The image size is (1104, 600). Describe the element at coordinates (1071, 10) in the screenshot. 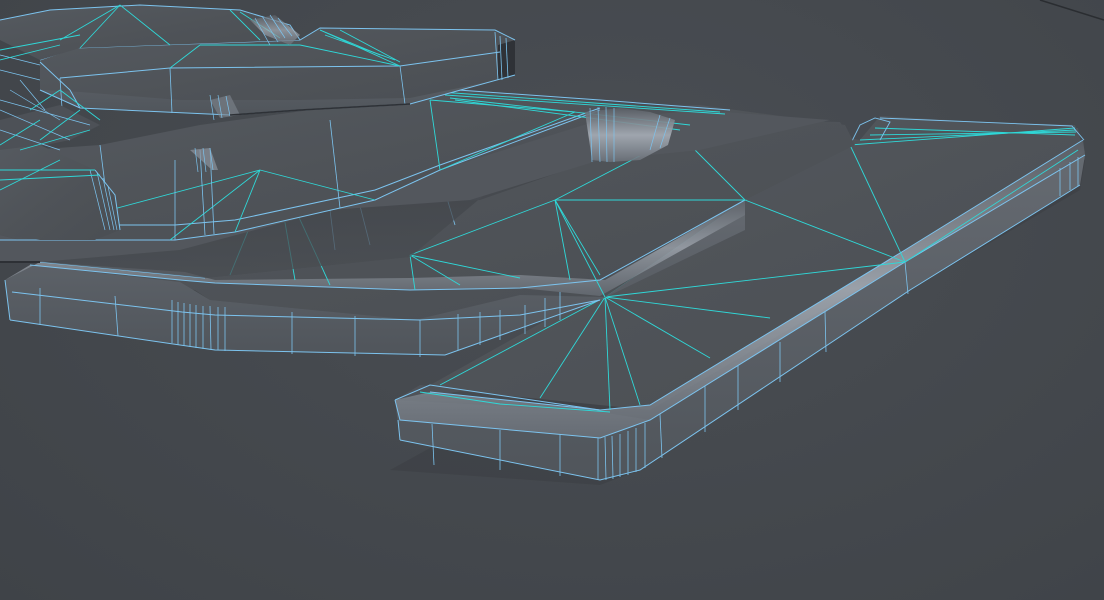

I see `horizon-line` at that location.